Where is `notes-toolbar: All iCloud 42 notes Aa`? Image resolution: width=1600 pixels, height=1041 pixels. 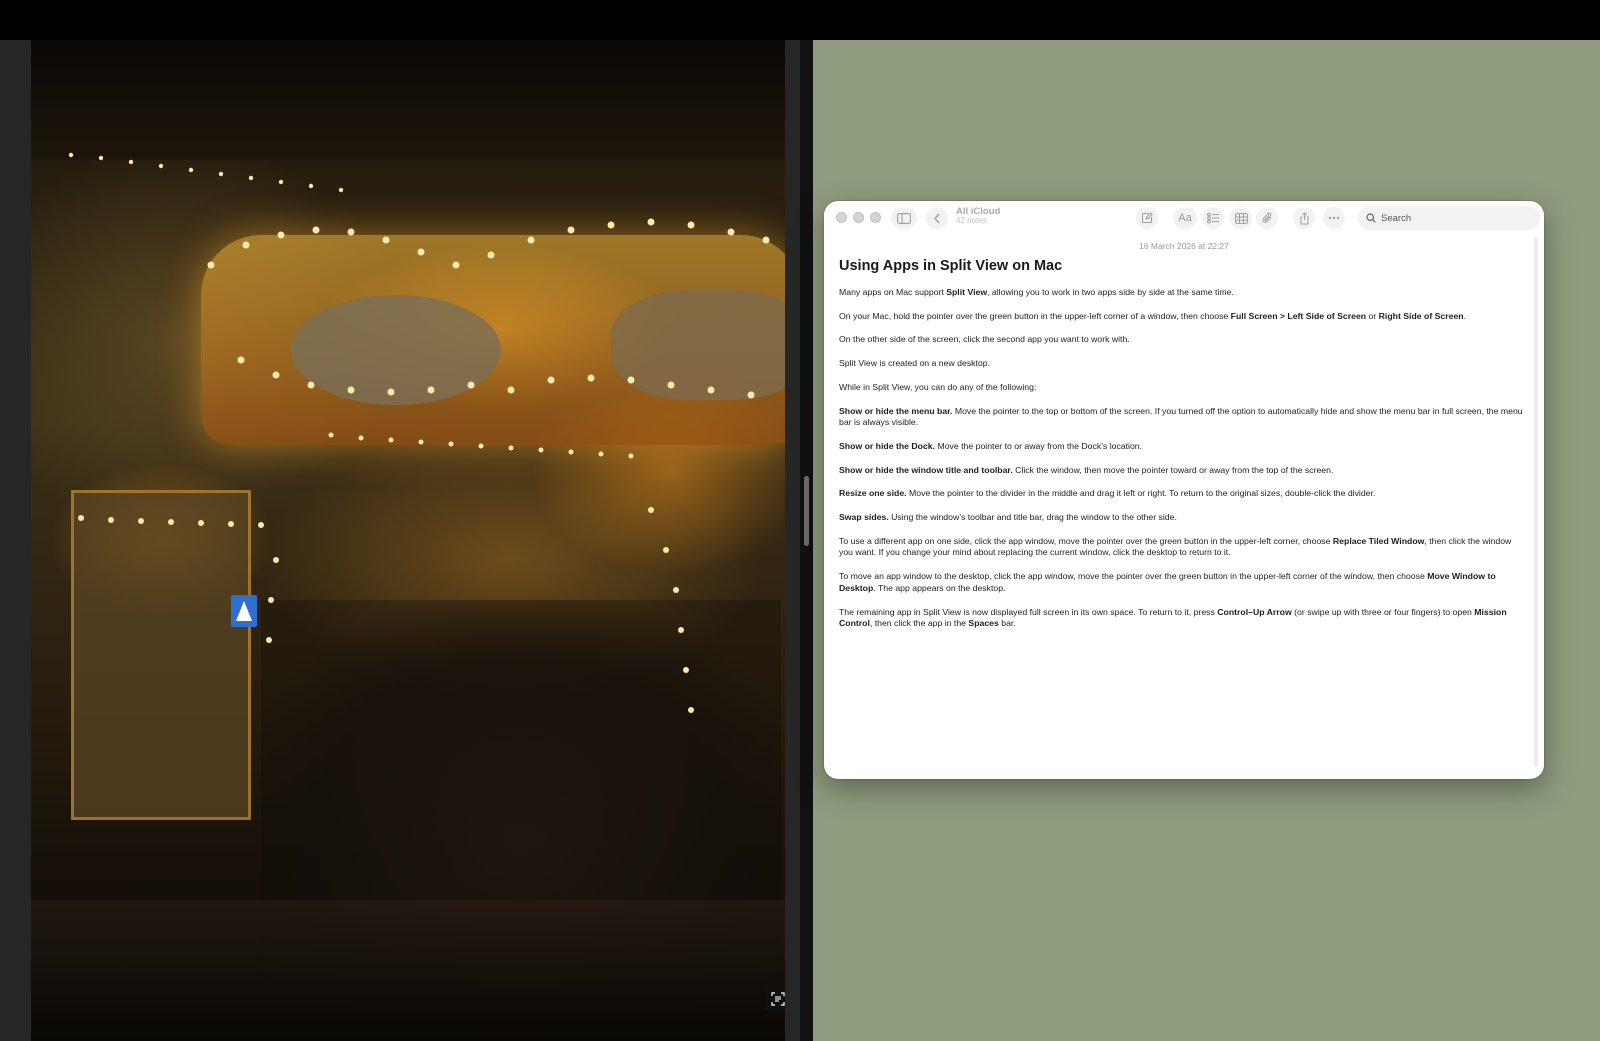
notes-toolbar: All iCloud 42 notes Aa is located at coordinates (1184, 218).